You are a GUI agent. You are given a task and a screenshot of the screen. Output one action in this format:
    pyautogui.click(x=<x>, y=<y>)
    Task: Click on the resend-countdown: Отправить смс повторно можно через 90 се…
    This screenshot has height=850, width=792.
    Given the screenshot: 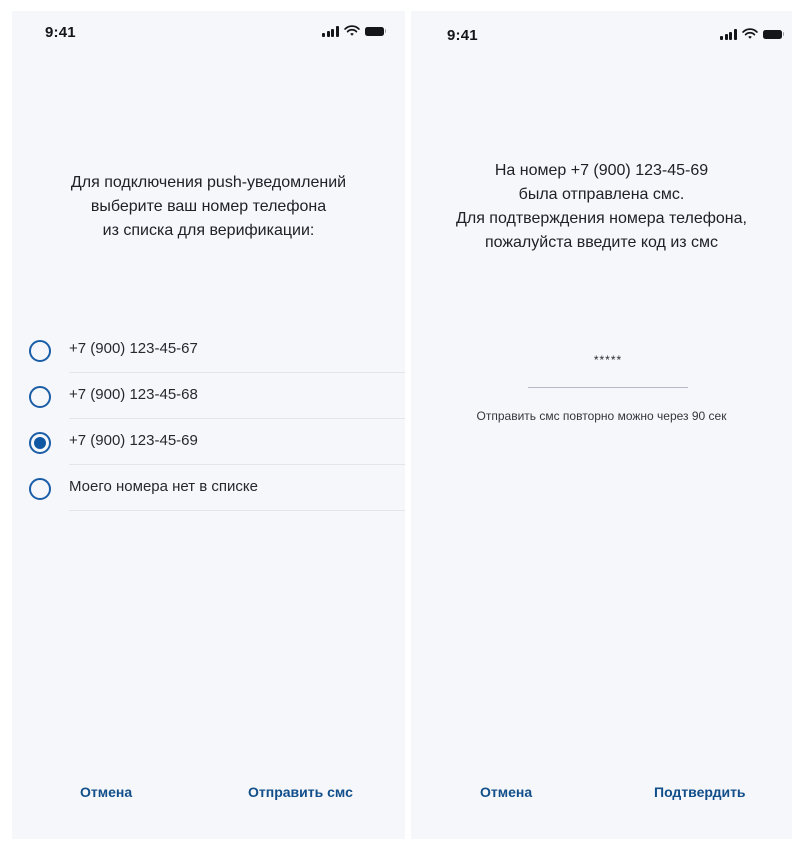 What is the action you would take?
    pyautogui.click(x=601, y=416)
    